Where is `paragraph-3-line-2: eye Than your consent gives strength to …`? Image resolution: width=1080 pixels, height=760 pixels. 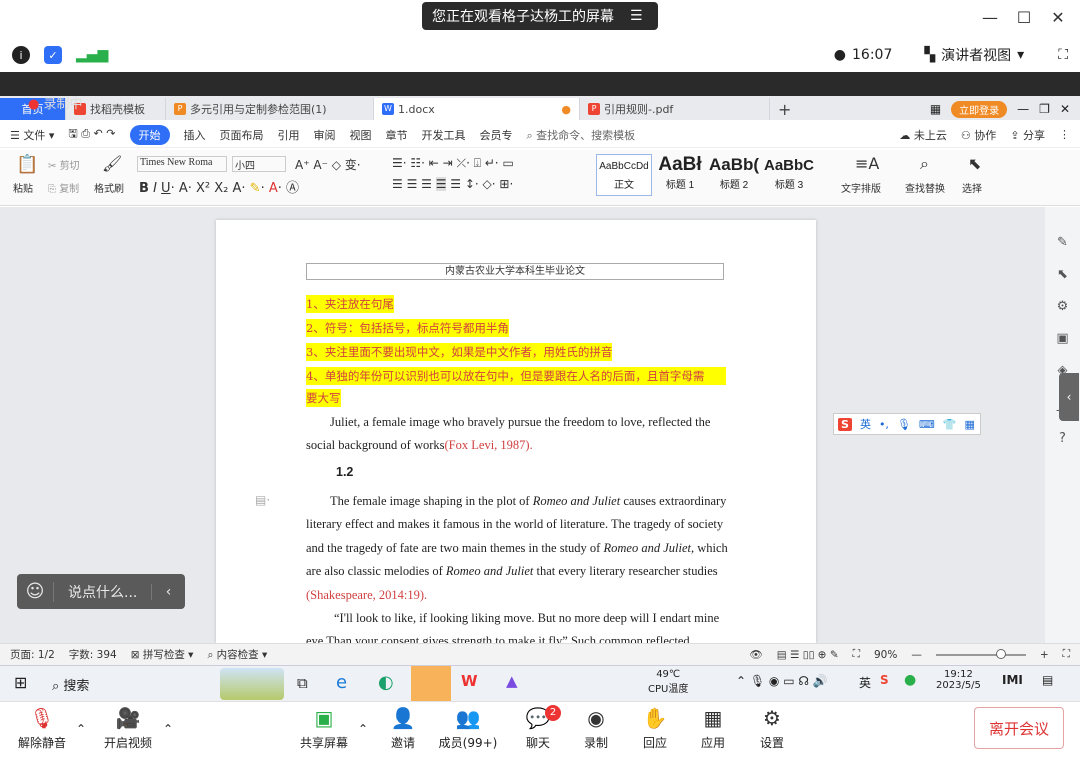
paragraph-3-line-2: eye Than your consent gives strength to … is located at coordinates (498, 638).